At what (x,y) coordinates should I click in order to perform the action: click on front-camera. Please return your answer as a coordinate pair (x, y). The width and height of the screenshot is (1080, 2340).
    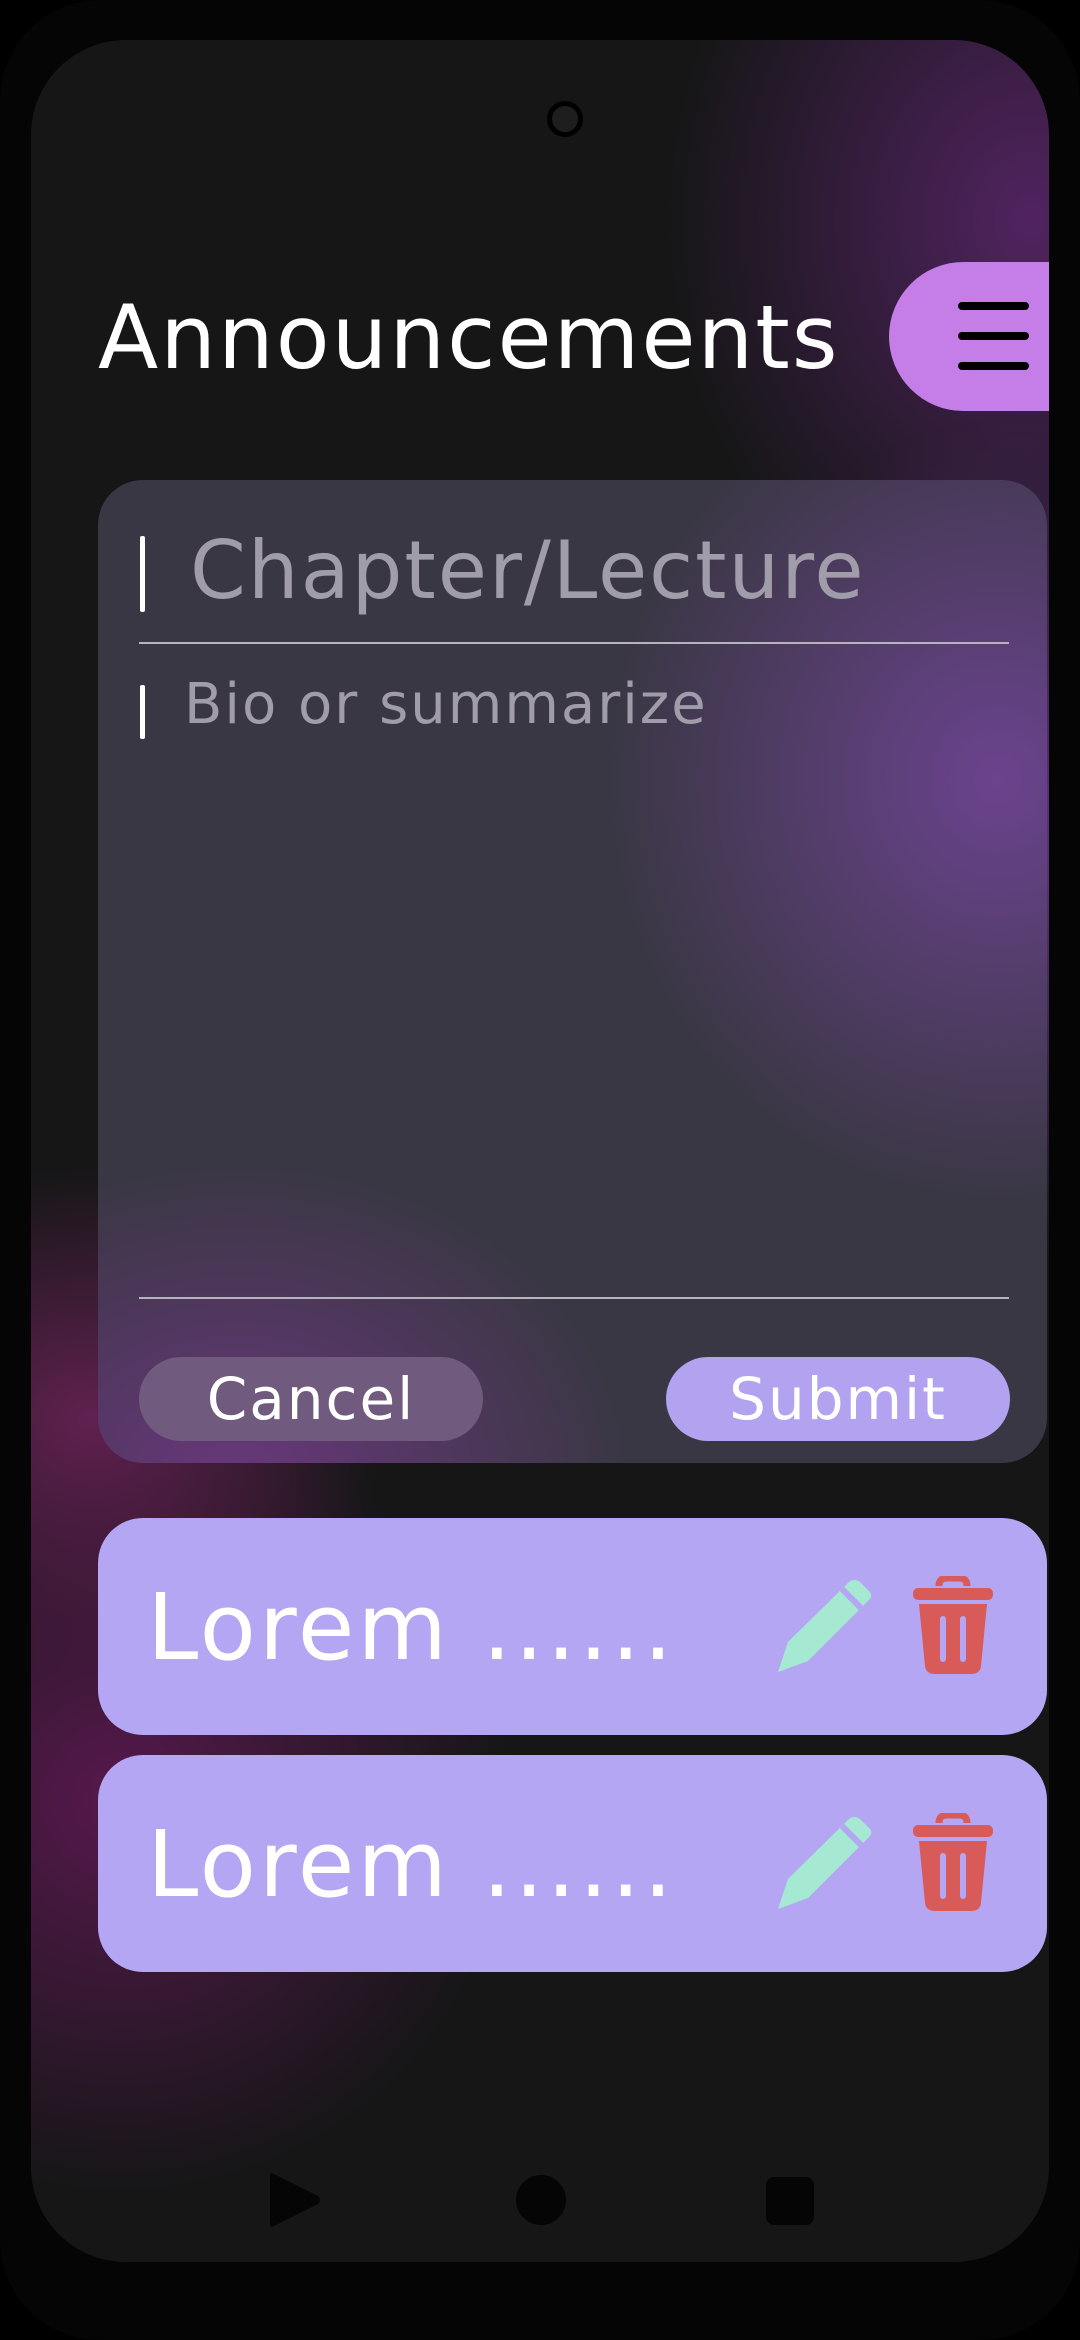
    Looking at the image, I should click on (565, 119).